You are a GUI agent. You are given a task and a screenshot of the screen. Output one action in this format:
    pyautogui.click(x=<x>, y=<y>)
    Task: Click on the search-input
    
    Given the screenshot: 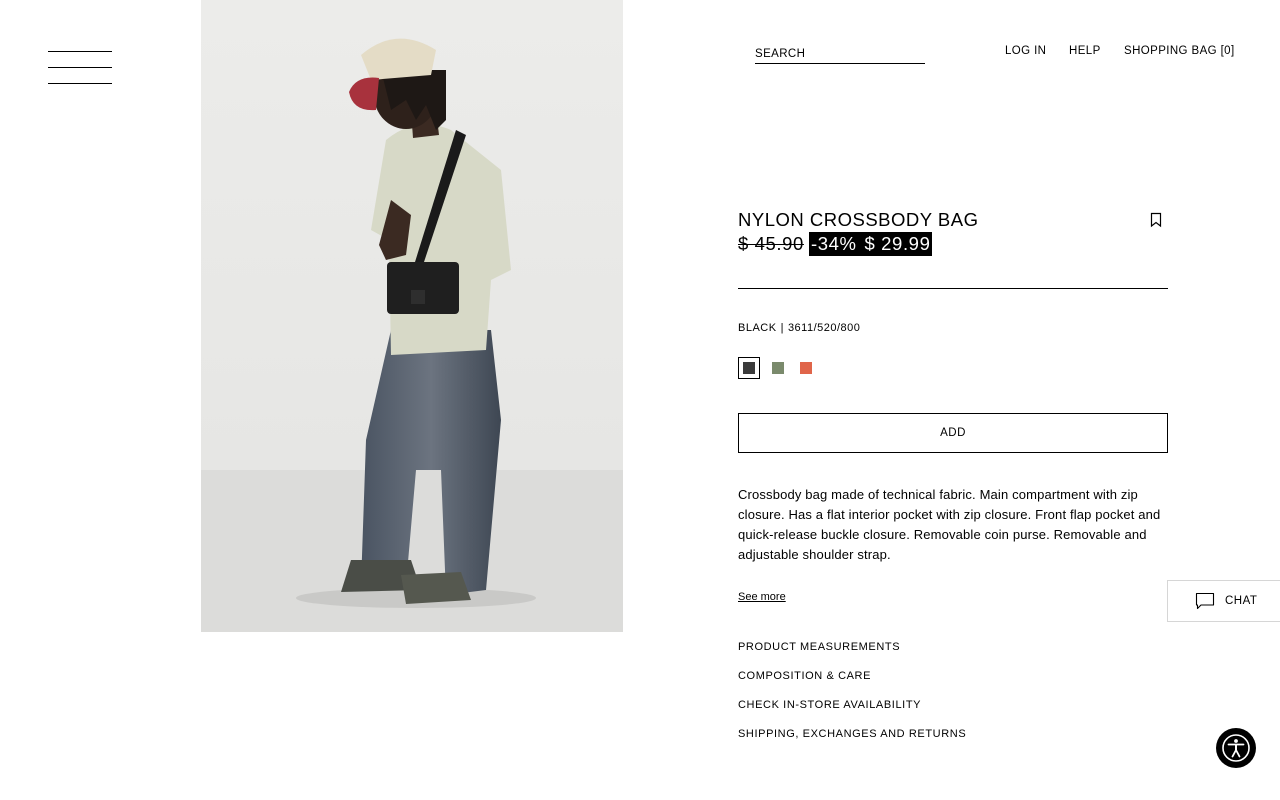 What is the action you would take?
    pyautogui.click(x=840, y=54)
    